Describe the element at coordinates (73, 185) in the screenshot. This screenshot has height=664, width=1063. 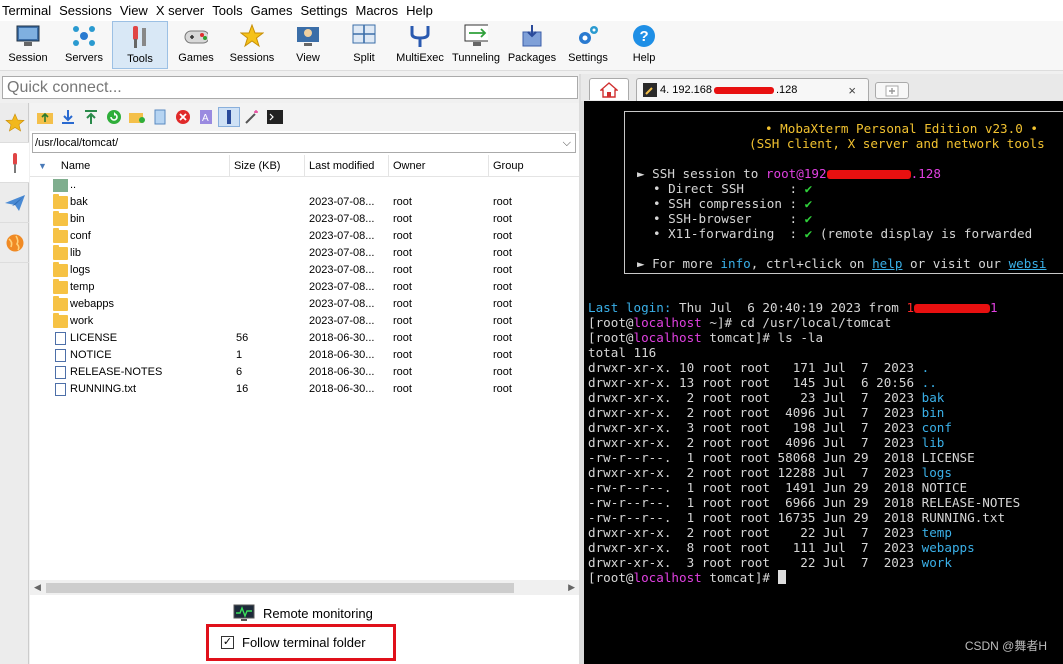
I see `file-name: ..` at that location.